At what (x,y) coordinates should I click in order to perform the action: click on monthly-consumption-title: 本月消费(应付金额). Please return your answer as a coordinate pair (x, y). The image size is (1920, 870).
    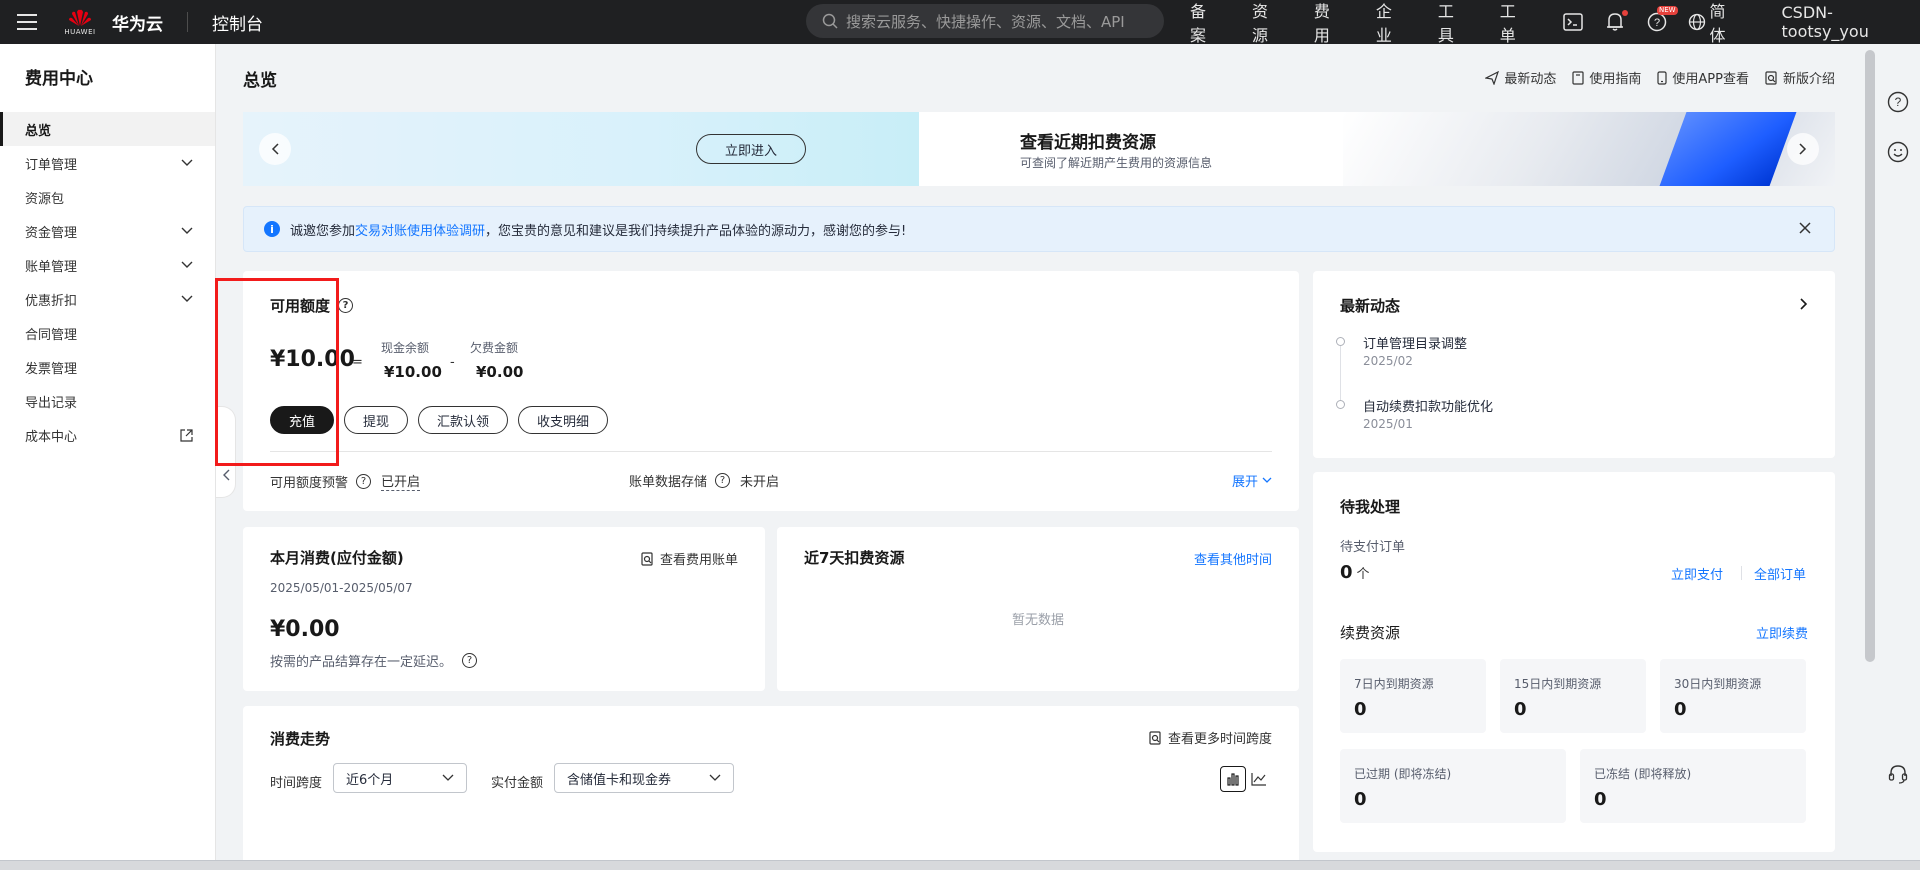
    Looking at the image, I should click on (337, 558).